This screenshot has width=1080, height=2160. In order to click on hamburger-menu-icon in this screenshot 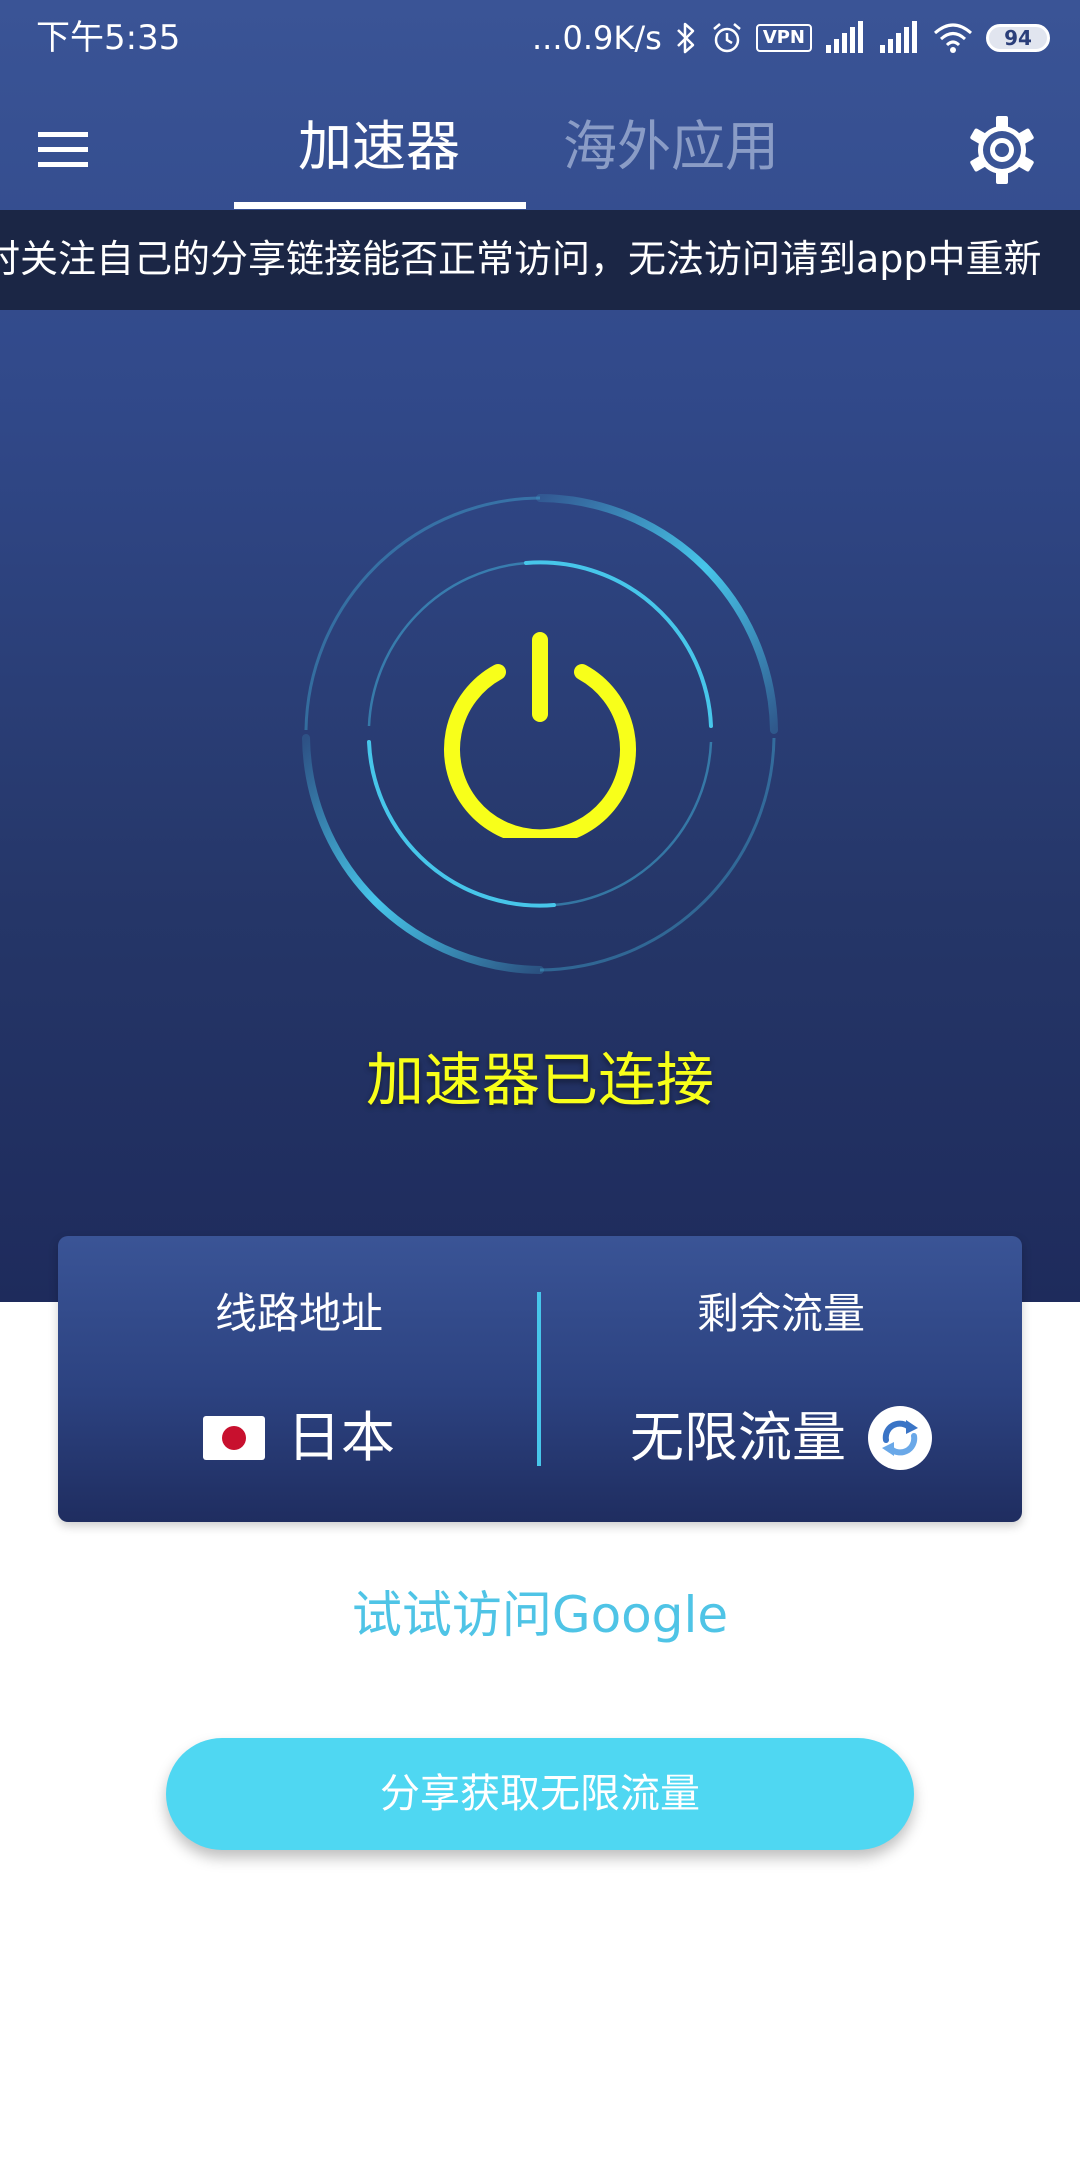, I will do `click(63, 149)`.